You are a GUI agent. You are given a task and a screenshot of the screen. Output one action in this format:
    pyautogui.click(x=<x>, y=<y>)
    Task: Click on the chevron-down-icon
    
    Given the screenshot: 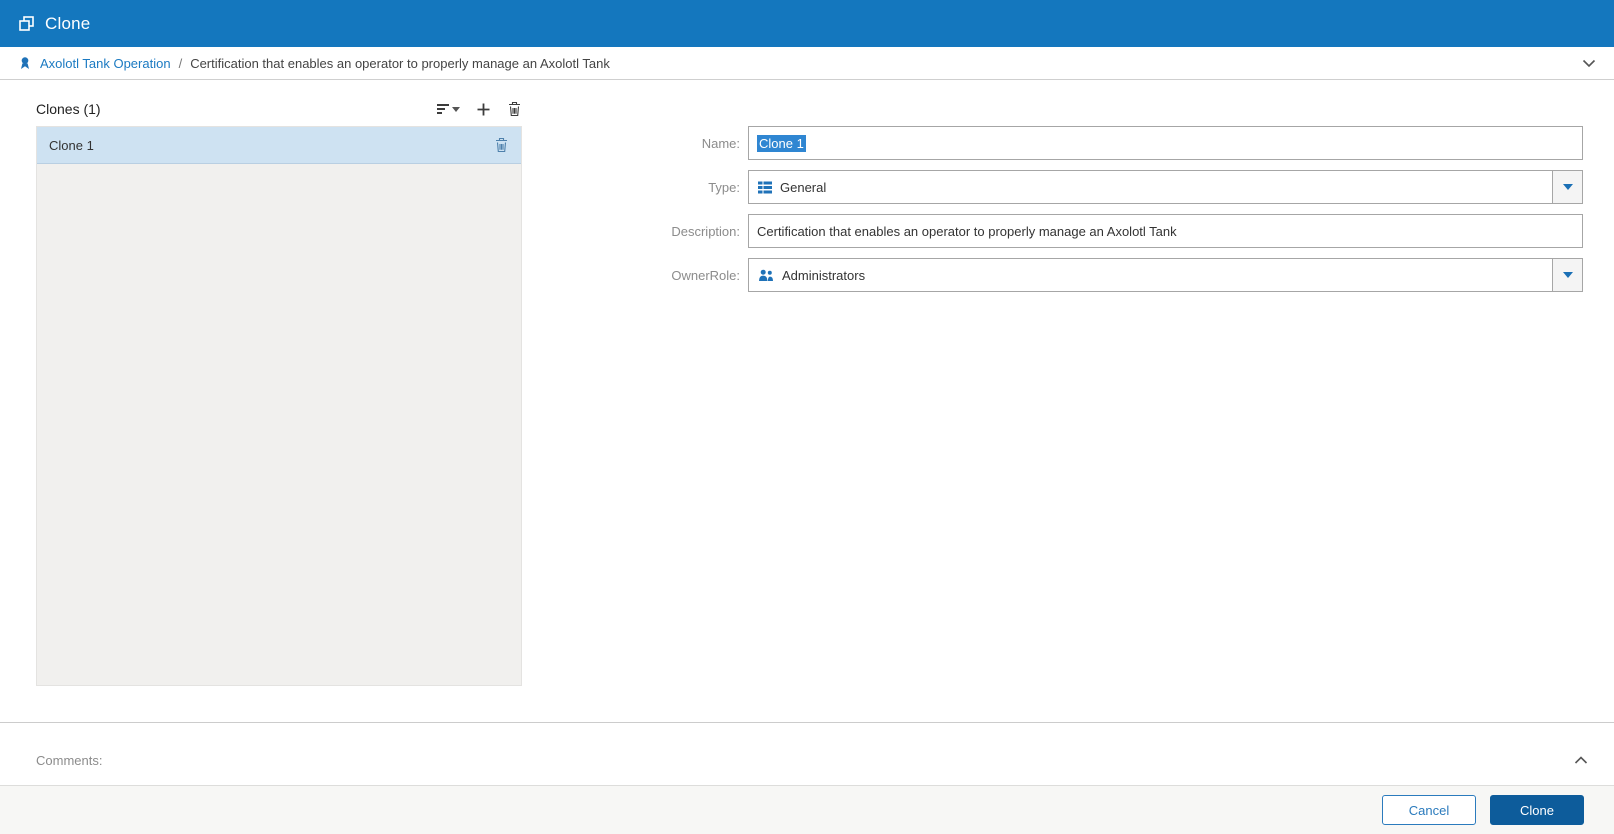 What is the action you would take?
    pyautogui.click(x=1589, y=63)
    